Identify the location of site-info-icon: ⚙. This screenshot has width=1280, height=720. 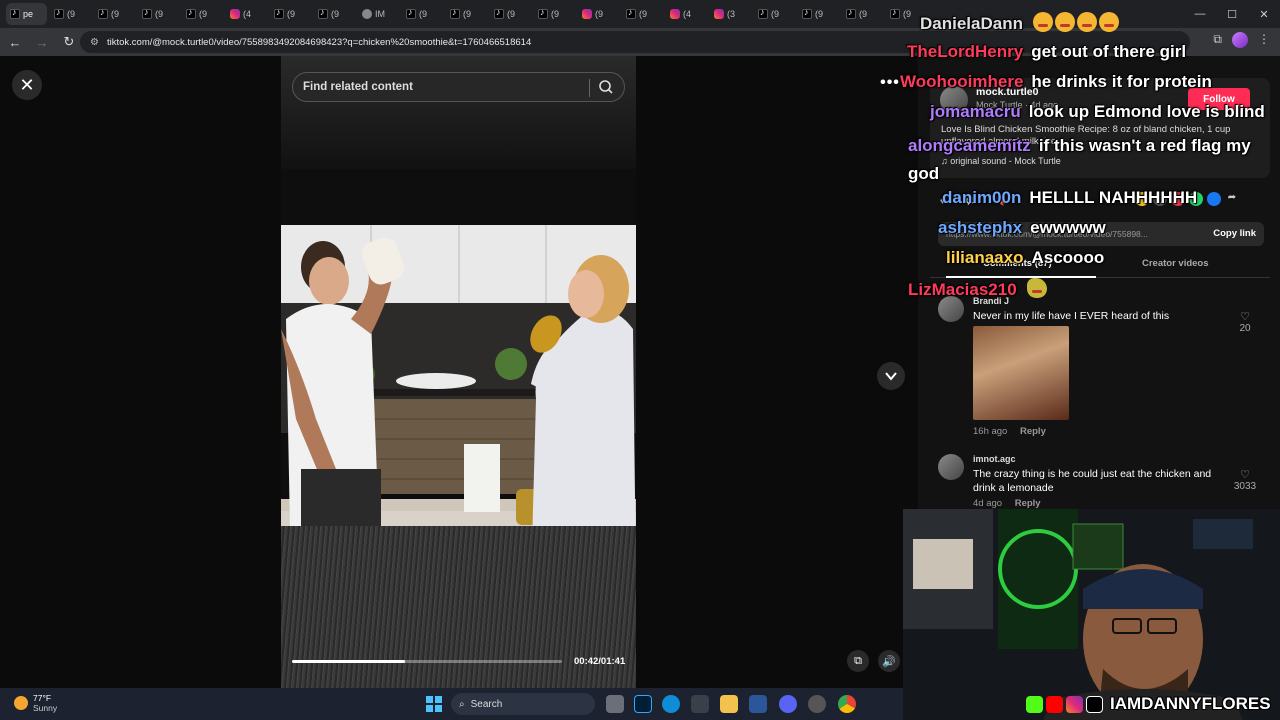
(94, 42).